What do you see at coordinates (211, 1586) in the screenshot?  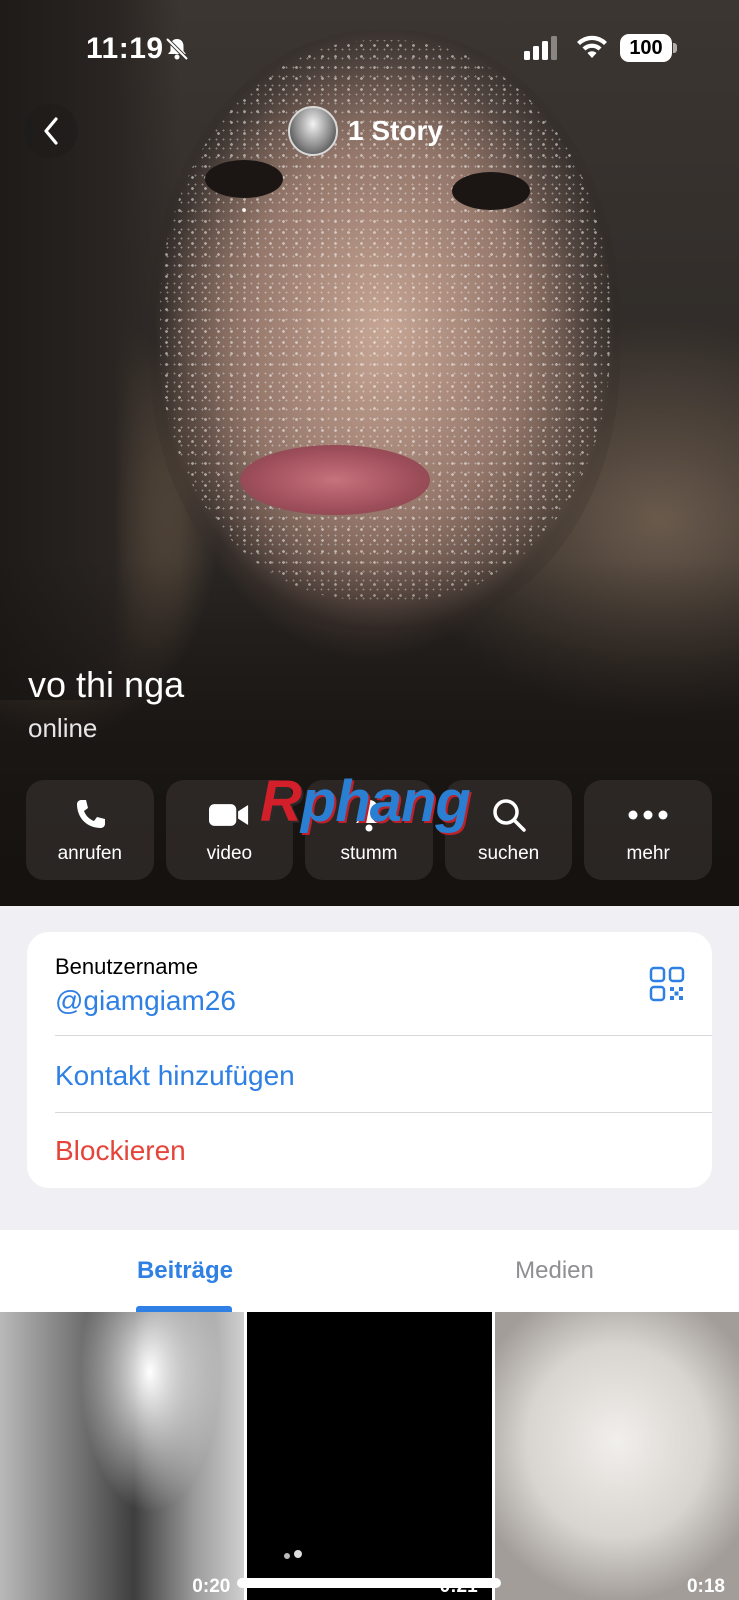 I see `video-duration: 0:20` at bounding box center [211, 1586].